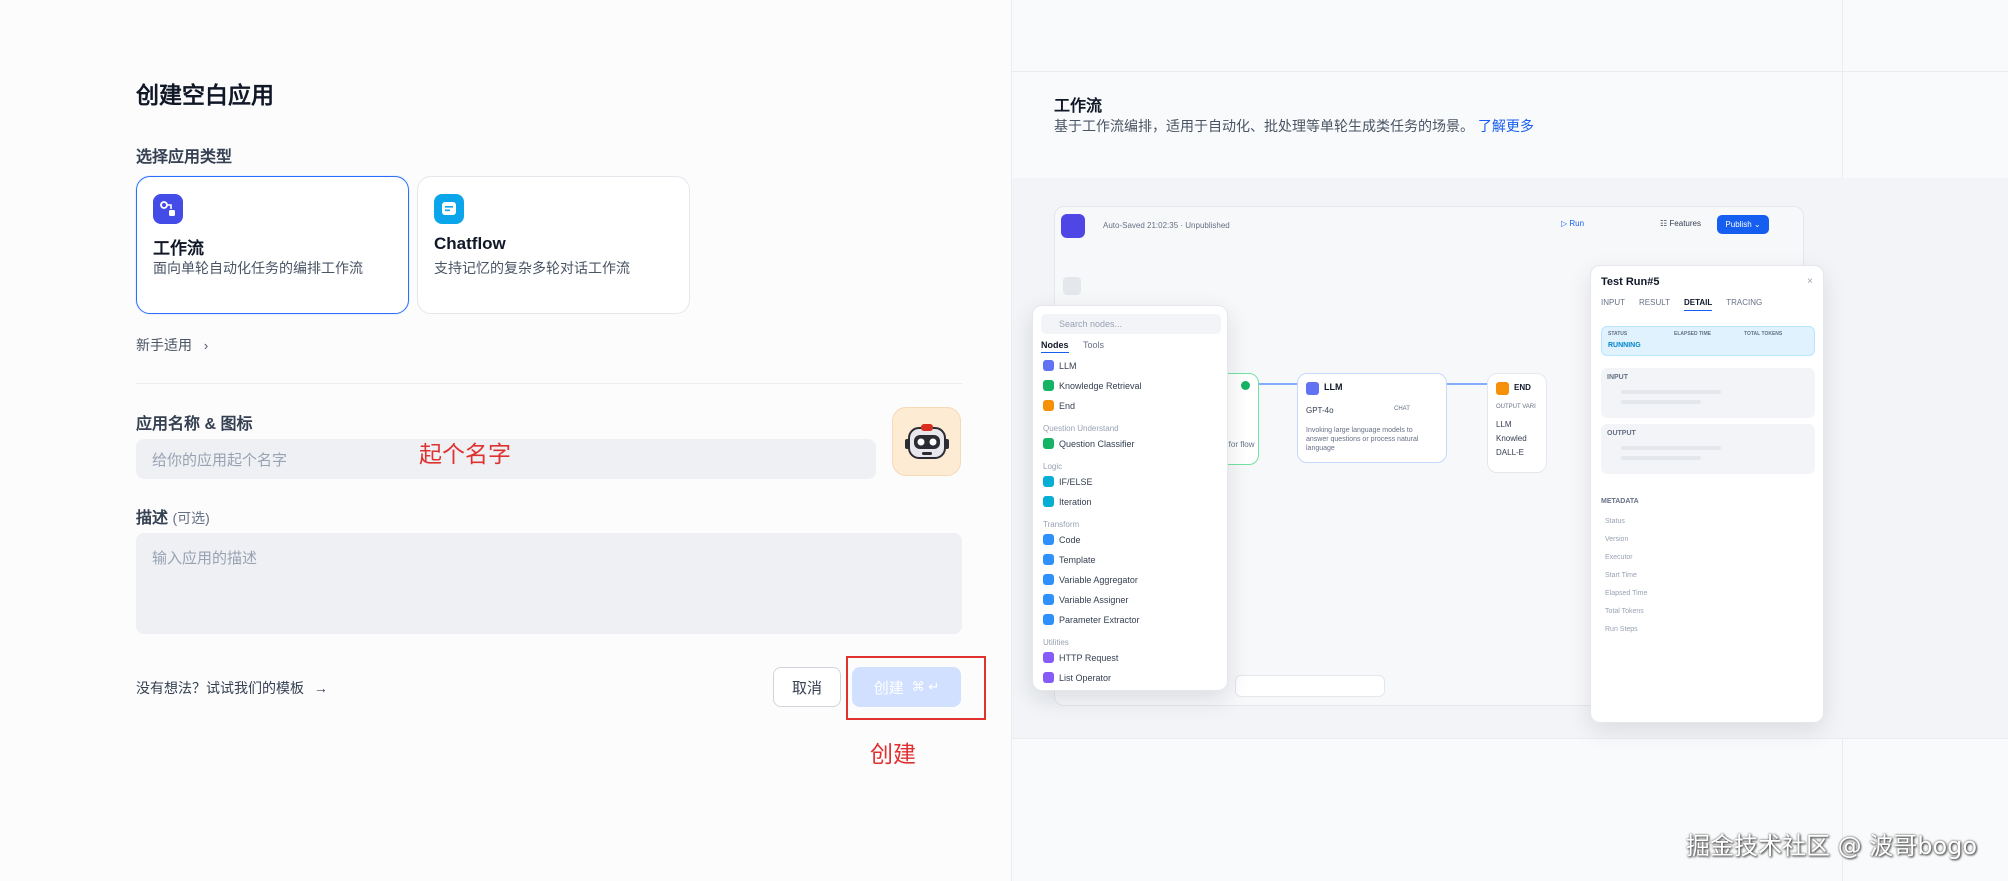  What do you see at coordinates (1078, 106) in the screenshot?
I see `info-title: 工作流` at bounding box center [1078, 106].